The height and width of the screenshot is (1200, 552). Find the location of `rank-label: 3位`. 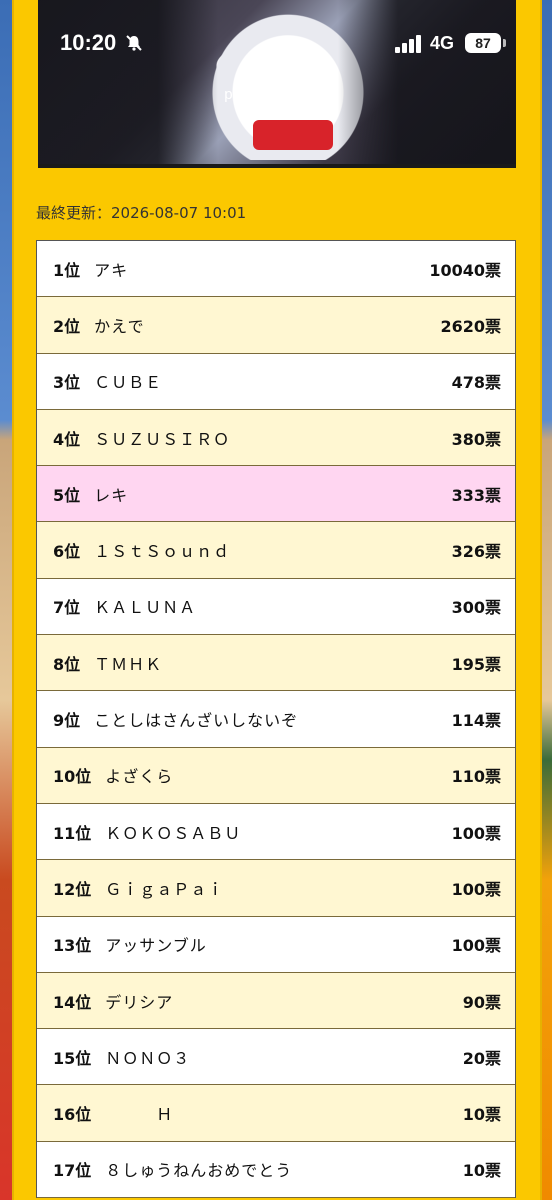

rank-label: 3位 is located at coordinates (67, 383).